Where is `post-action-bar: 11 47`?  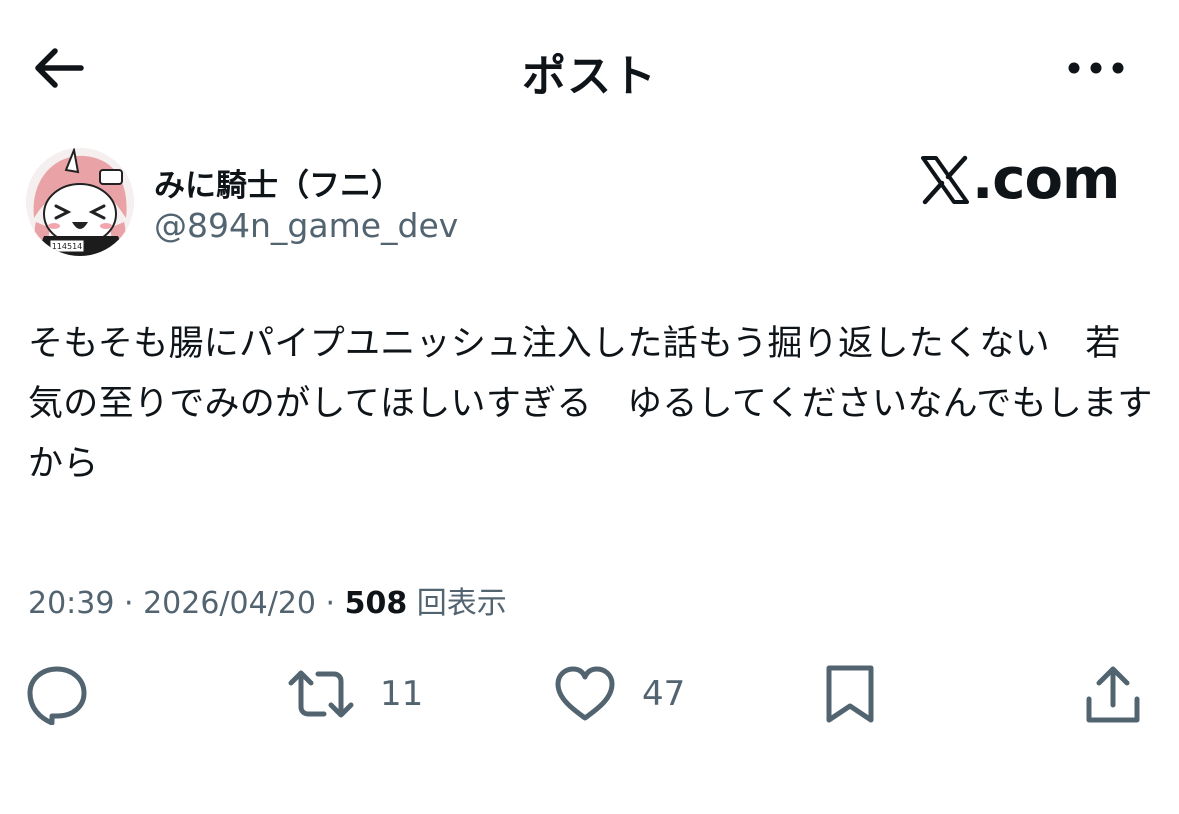
post-action-bar: 11 47 is located at coordinates (589, 695).